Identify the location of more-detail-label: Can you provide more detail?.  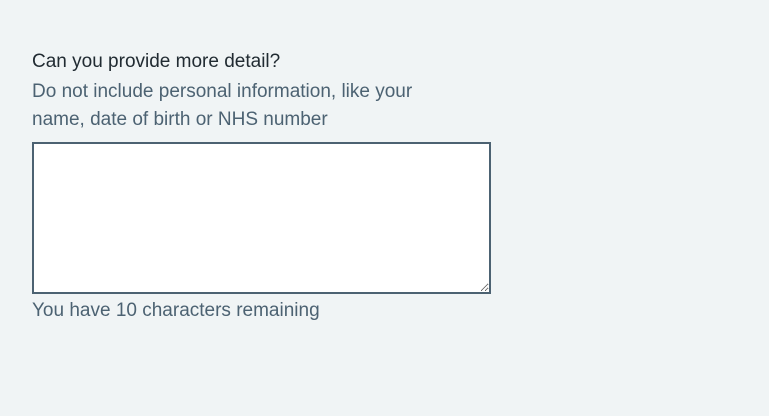
(156, 61).